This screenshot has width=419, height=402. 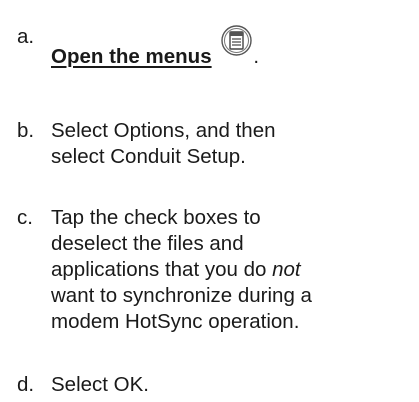 I want to click on step-b-text-line1: Select Options, and then, so click(x=163, y=130).